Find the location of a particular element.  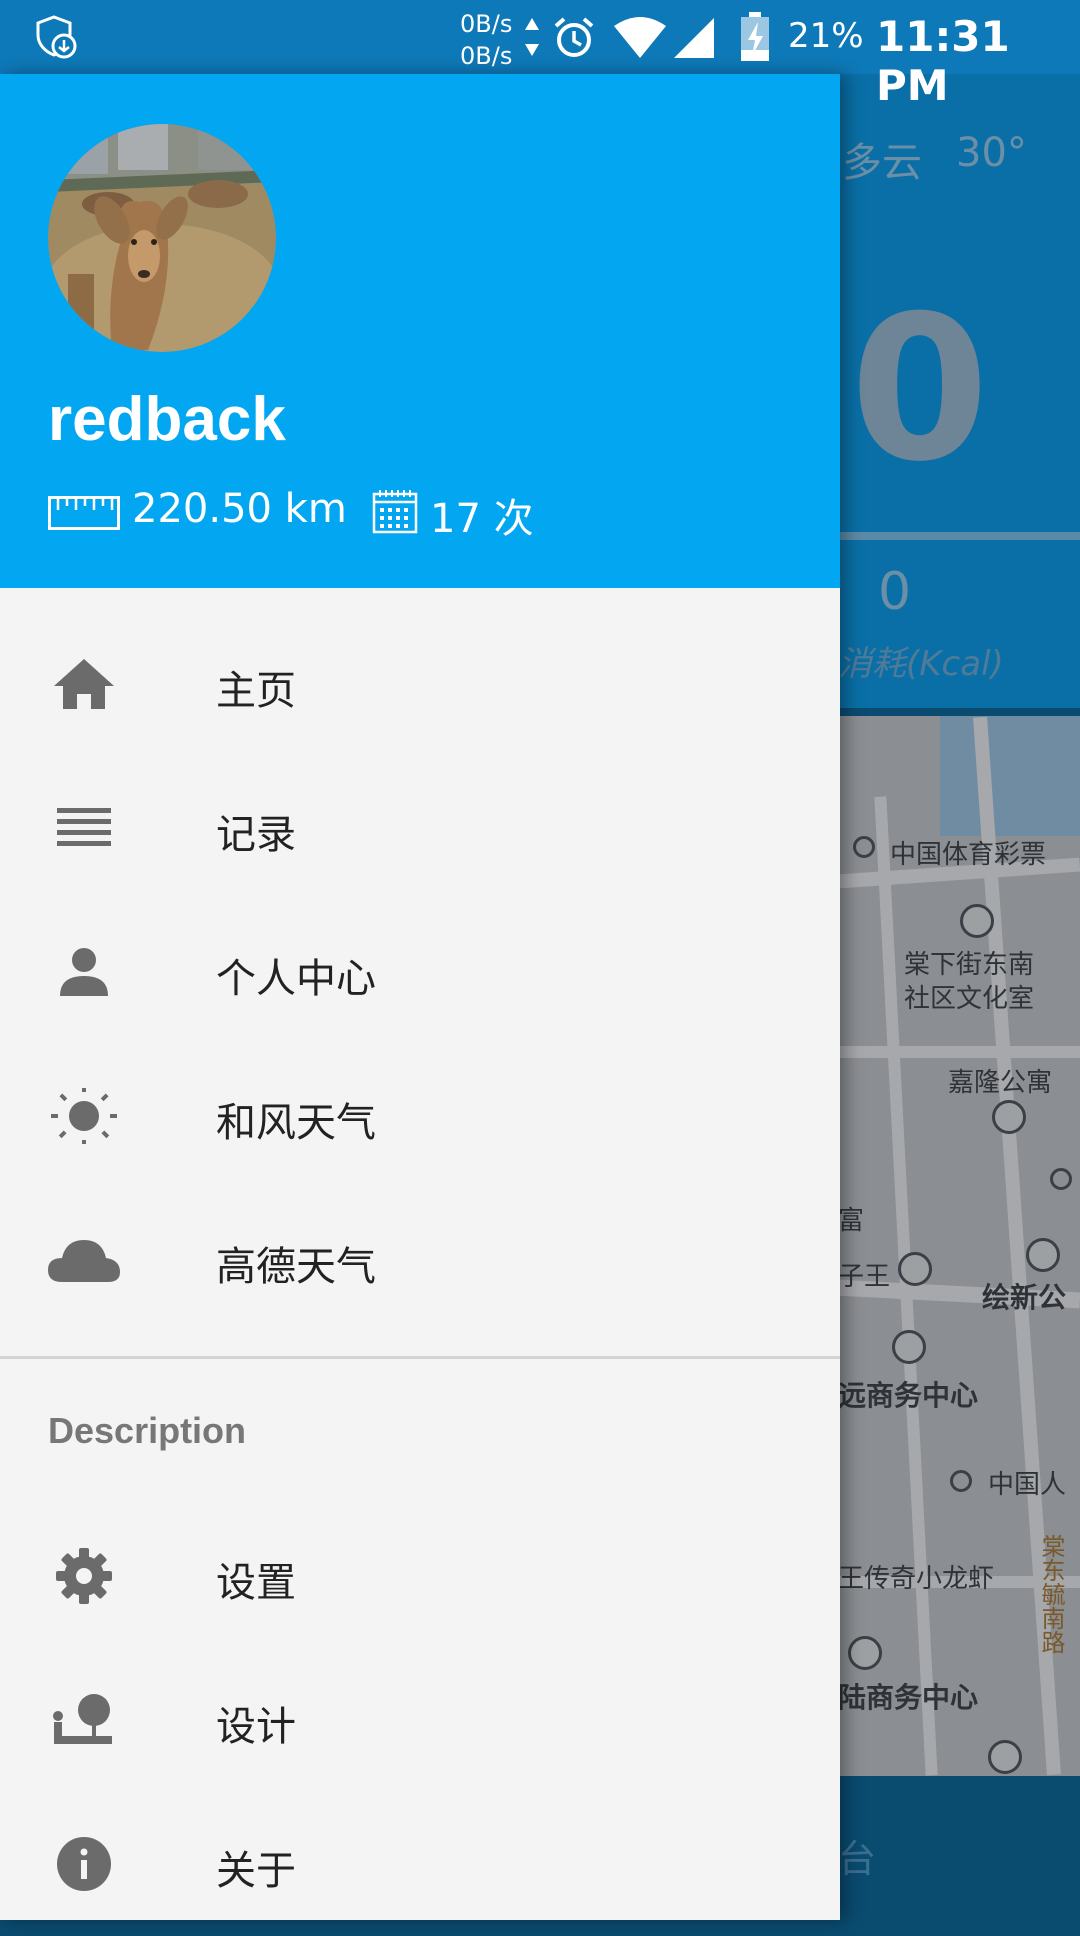

ruler-icon is located at coordinates (84, 513).